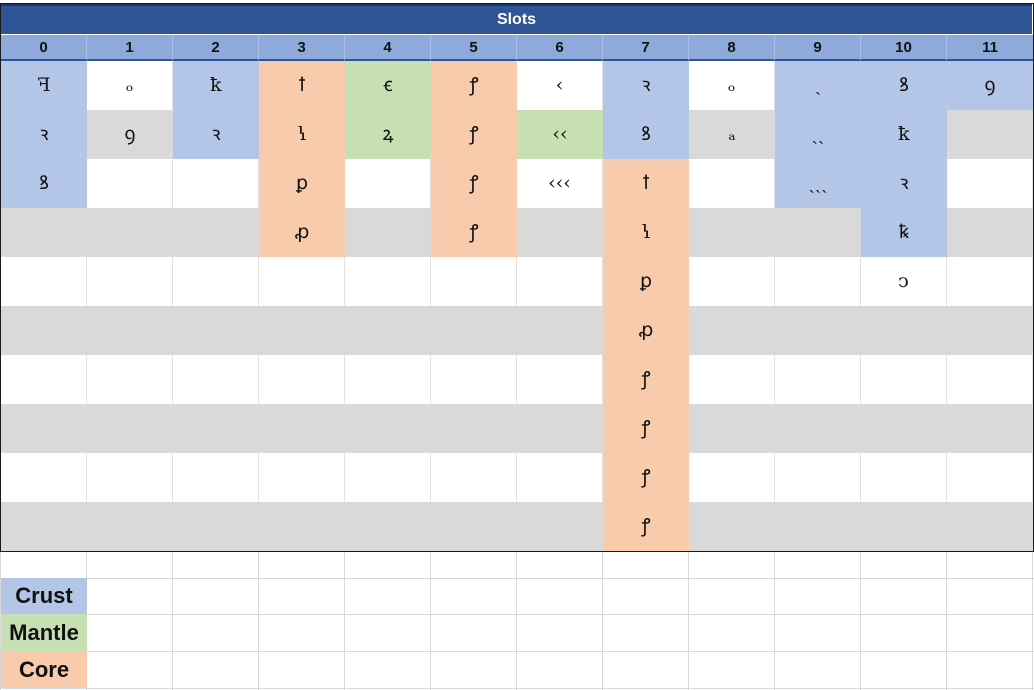 This screenshot has height=690, width=1034. Describe the element at coordinates (474, 183) in the screenshot. I see `slot-cell-r2-c5: ꝭ` at that location.